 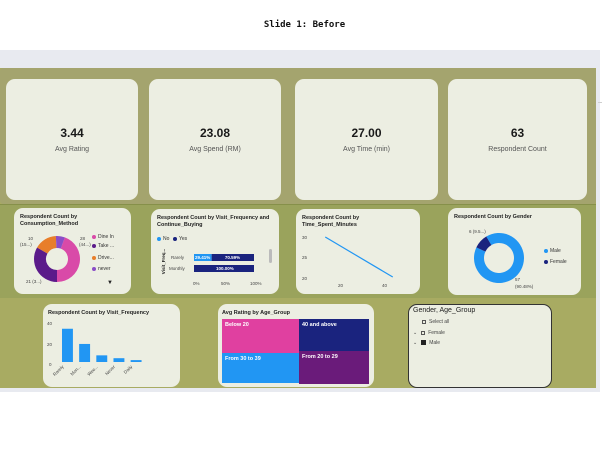 I want to click on slicer-item-female: ⌄ Female, so click(x=429, y=333).